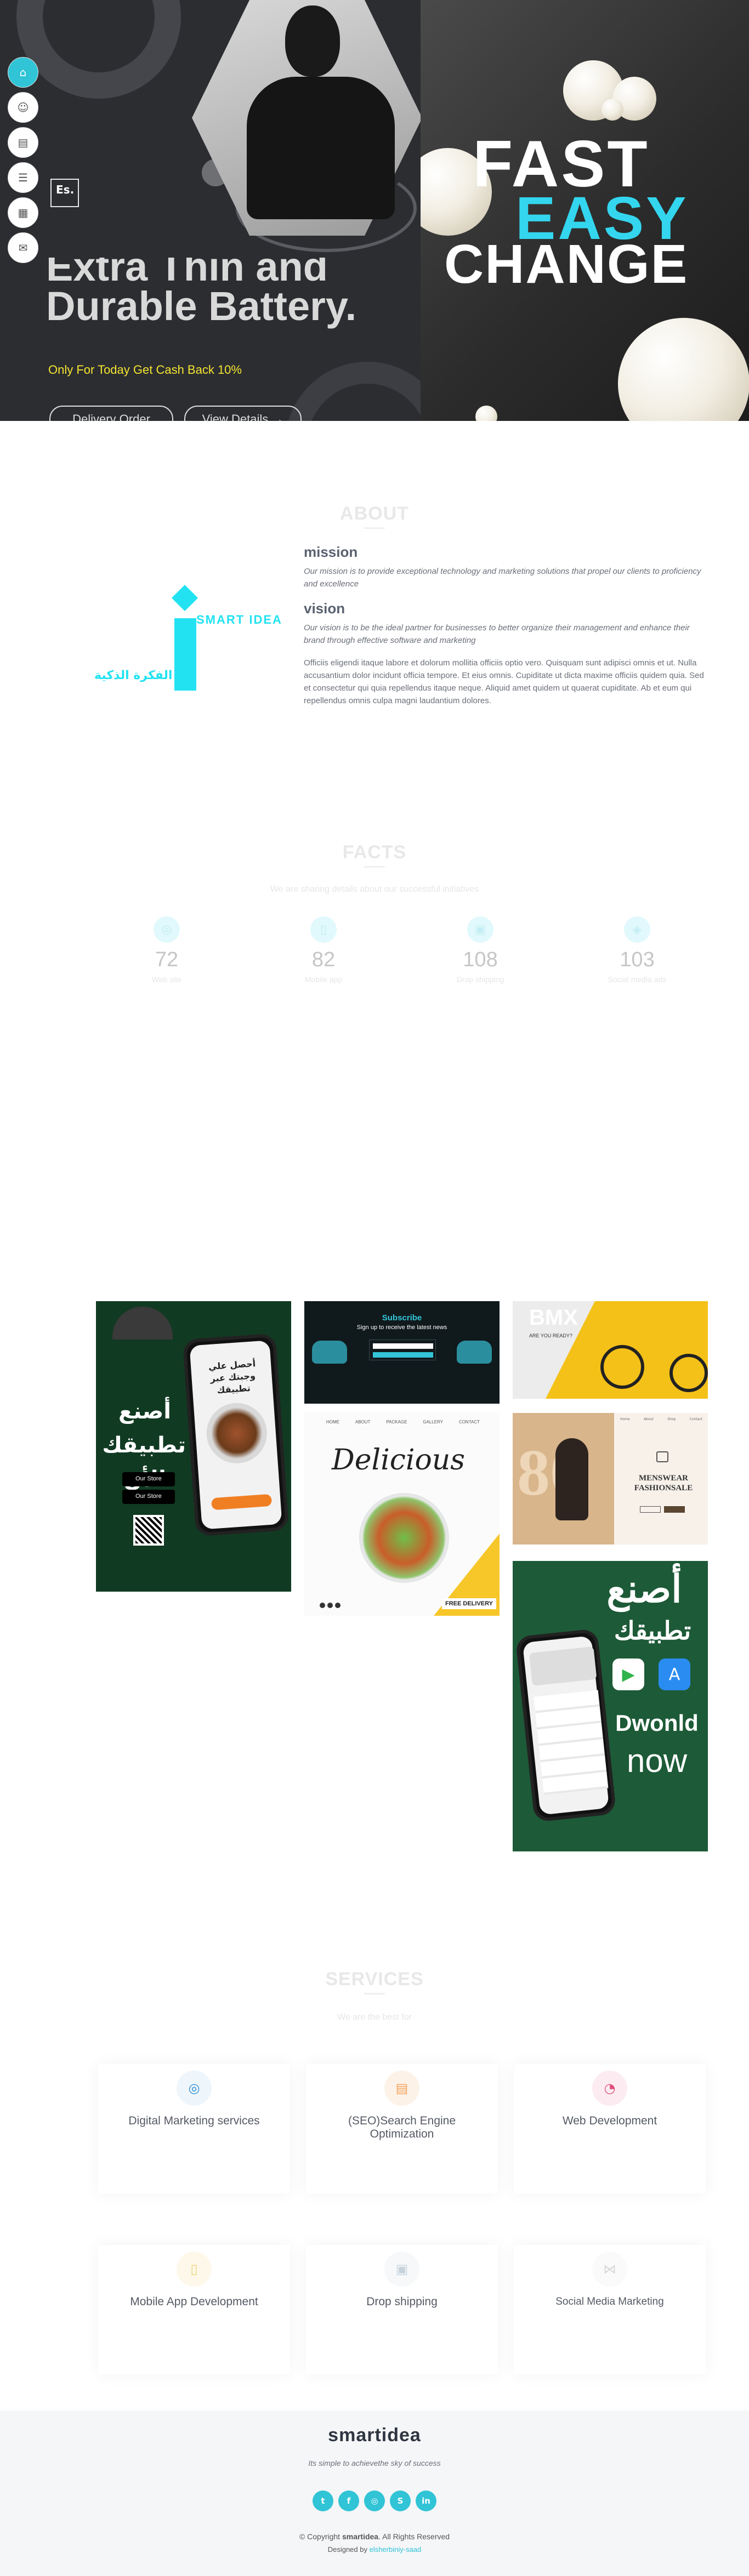 This screenshot has width=749, height=2576. I want to click on linkedin-icon: in, so click(426, 2500).